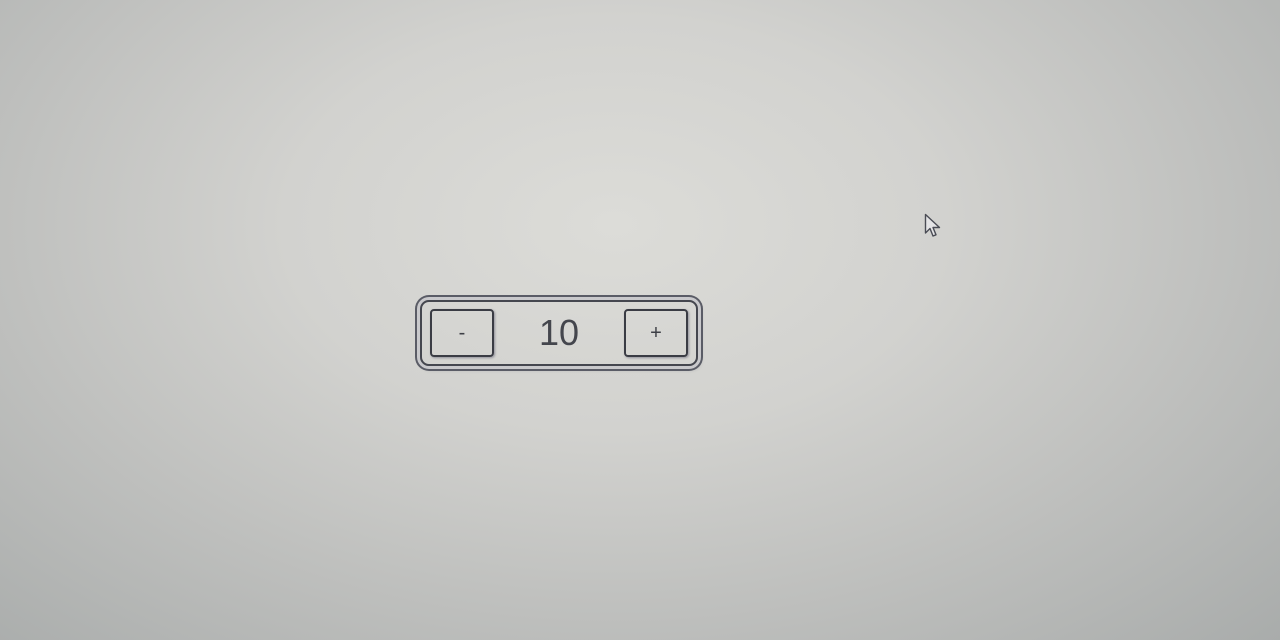 The image size is (1280, 640). Describe the element at coordinates (462, 333) in the screenshot. I see `decrement-button: -` at that location.